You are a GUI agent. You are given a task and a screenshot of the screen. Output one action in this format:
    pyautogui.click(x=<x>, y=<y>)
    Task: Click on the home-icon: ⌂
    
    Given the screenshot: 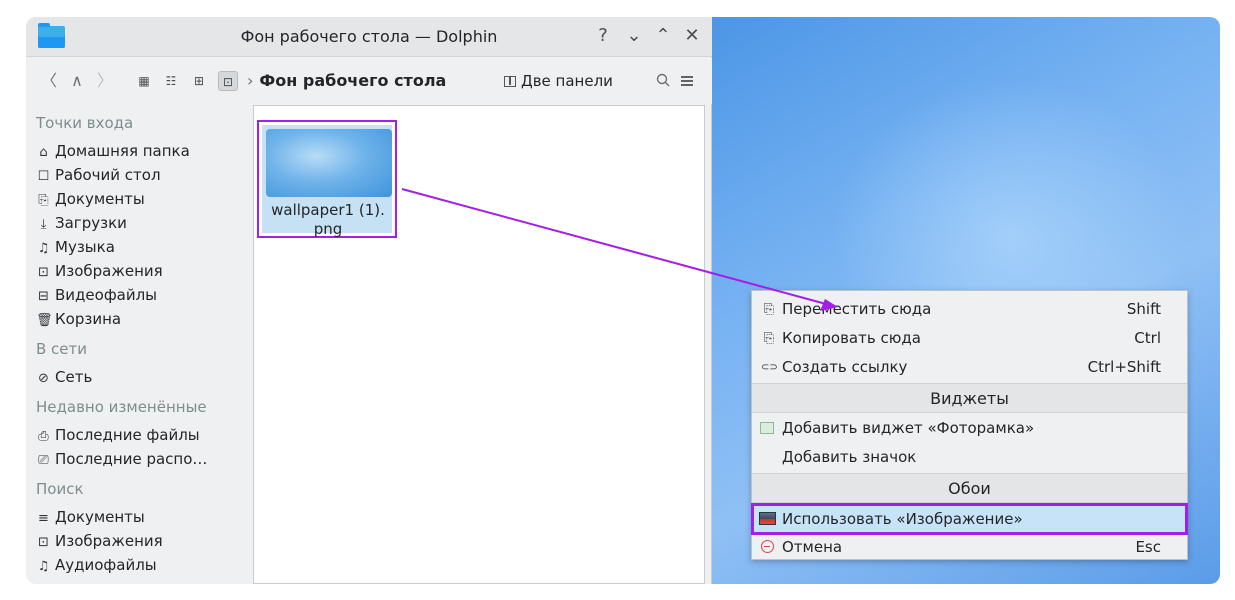 What is the action you would take?
    pyautogui.click(x=43, y=152)
    